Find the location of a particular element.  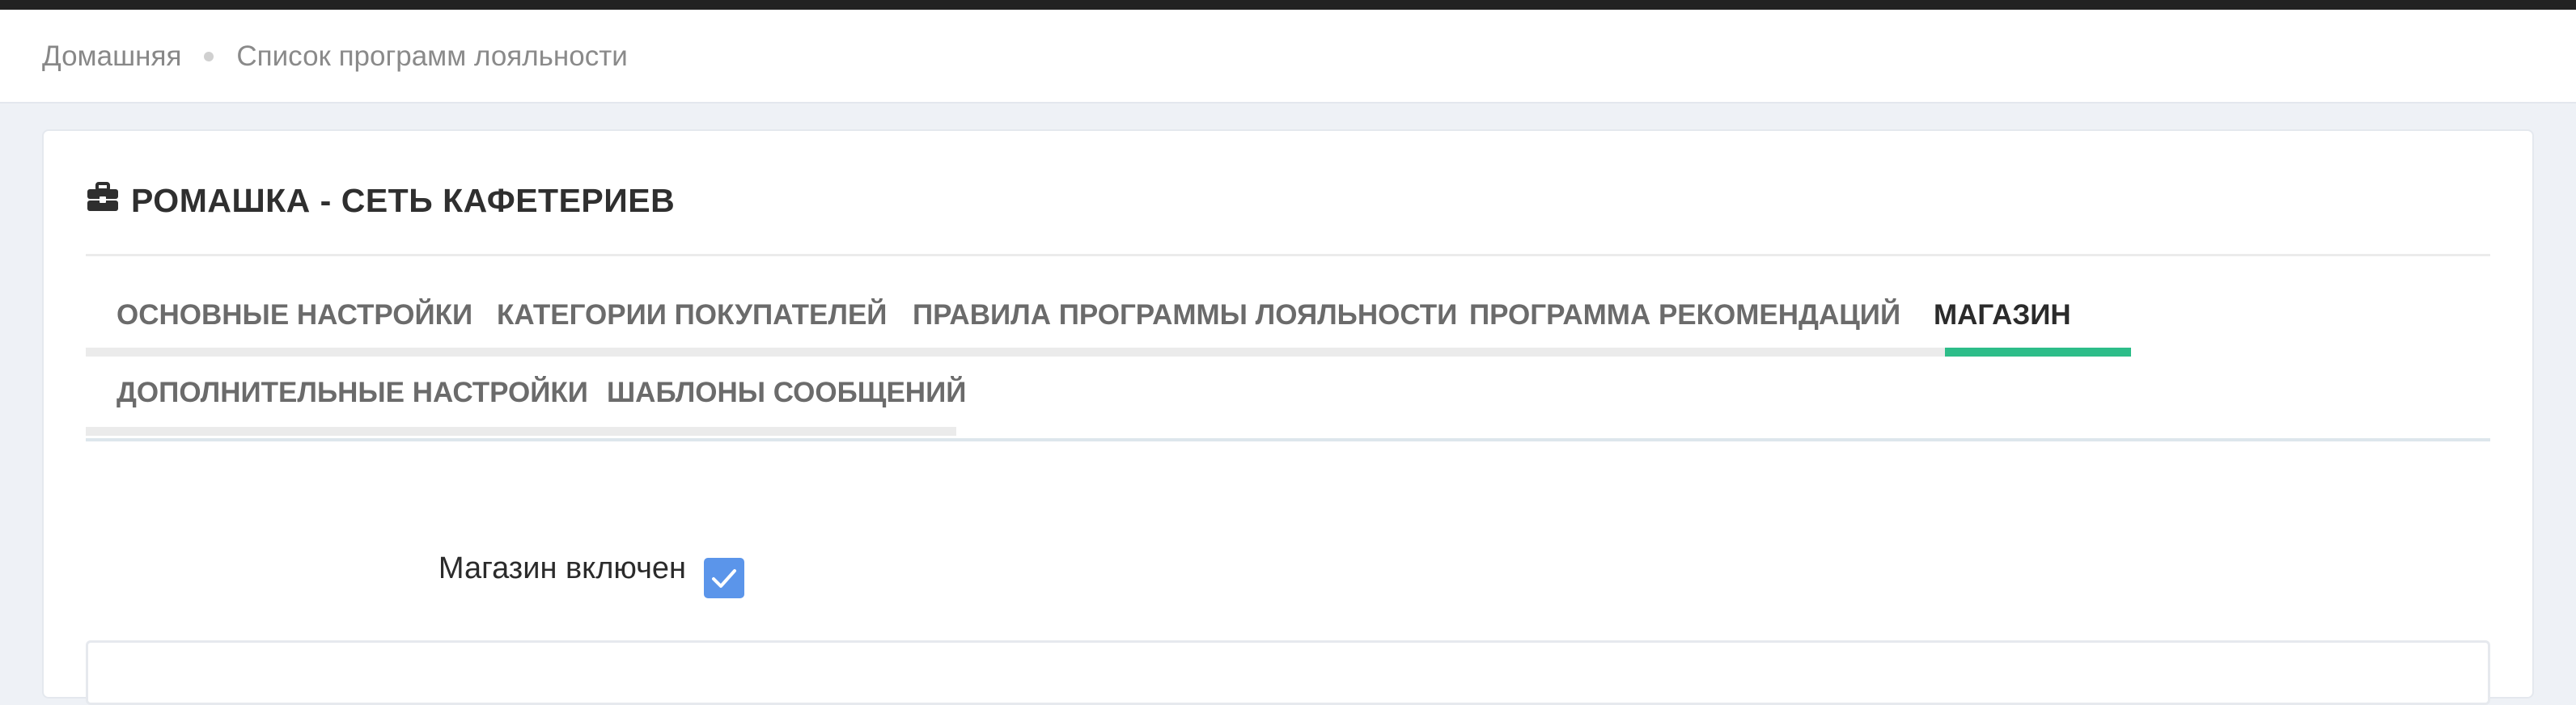

tab-basic-settings: ОСНОВНЫЕ НАСТРОЙКИ is located at coordinates (294, 315).